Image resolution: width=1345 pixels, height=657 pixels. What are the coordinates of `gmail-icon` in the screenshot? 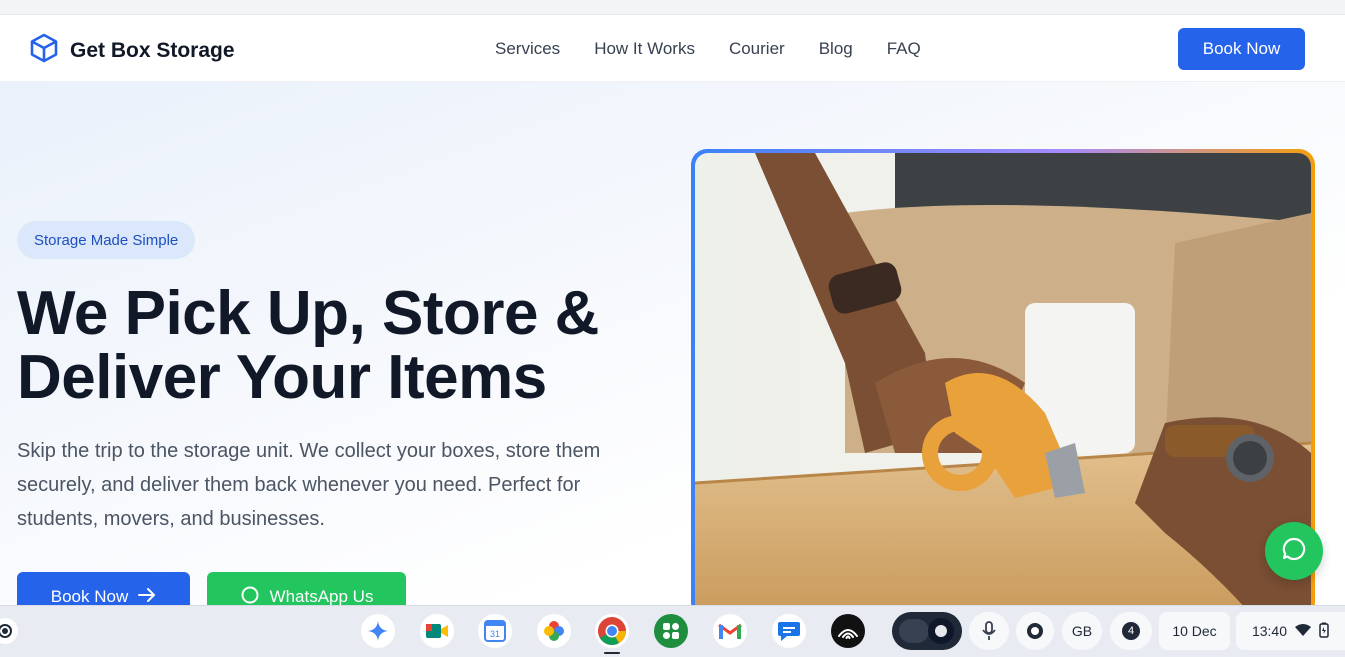 It's located at (730, 631).